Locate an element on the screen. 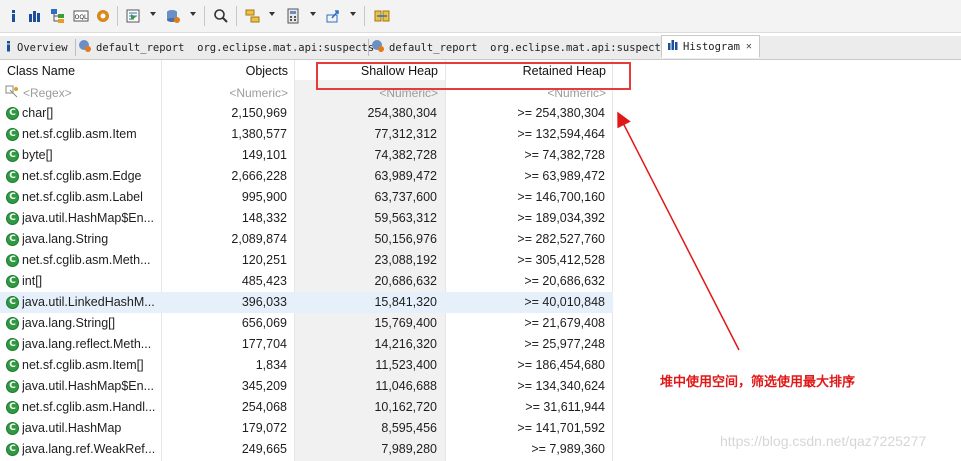 The image size is (961, 461). class-name-cell: net.sf.cglib.asm.Item is located at coordinates (79, 134).